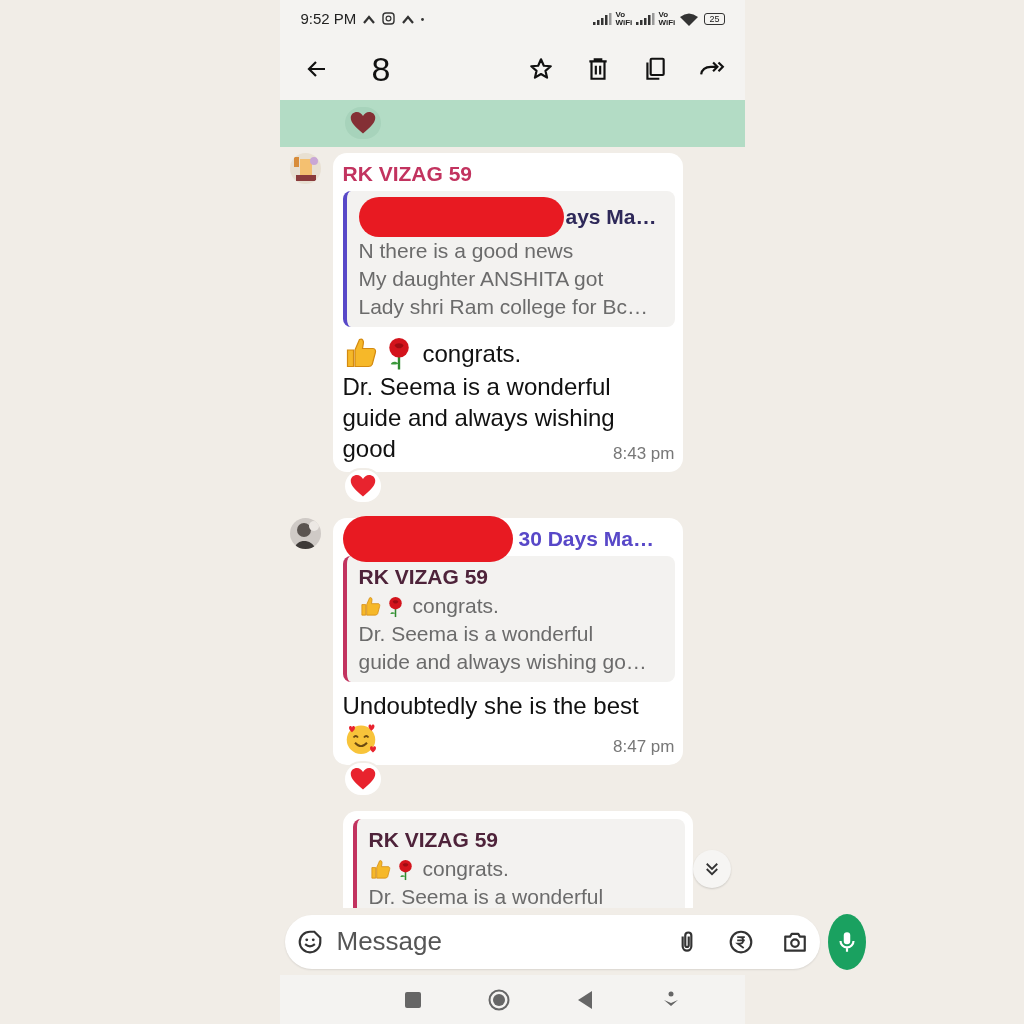 This screenshot has height=1024, width=1024. I want to click on quote-text: N there is a good news, so click(466, 251).